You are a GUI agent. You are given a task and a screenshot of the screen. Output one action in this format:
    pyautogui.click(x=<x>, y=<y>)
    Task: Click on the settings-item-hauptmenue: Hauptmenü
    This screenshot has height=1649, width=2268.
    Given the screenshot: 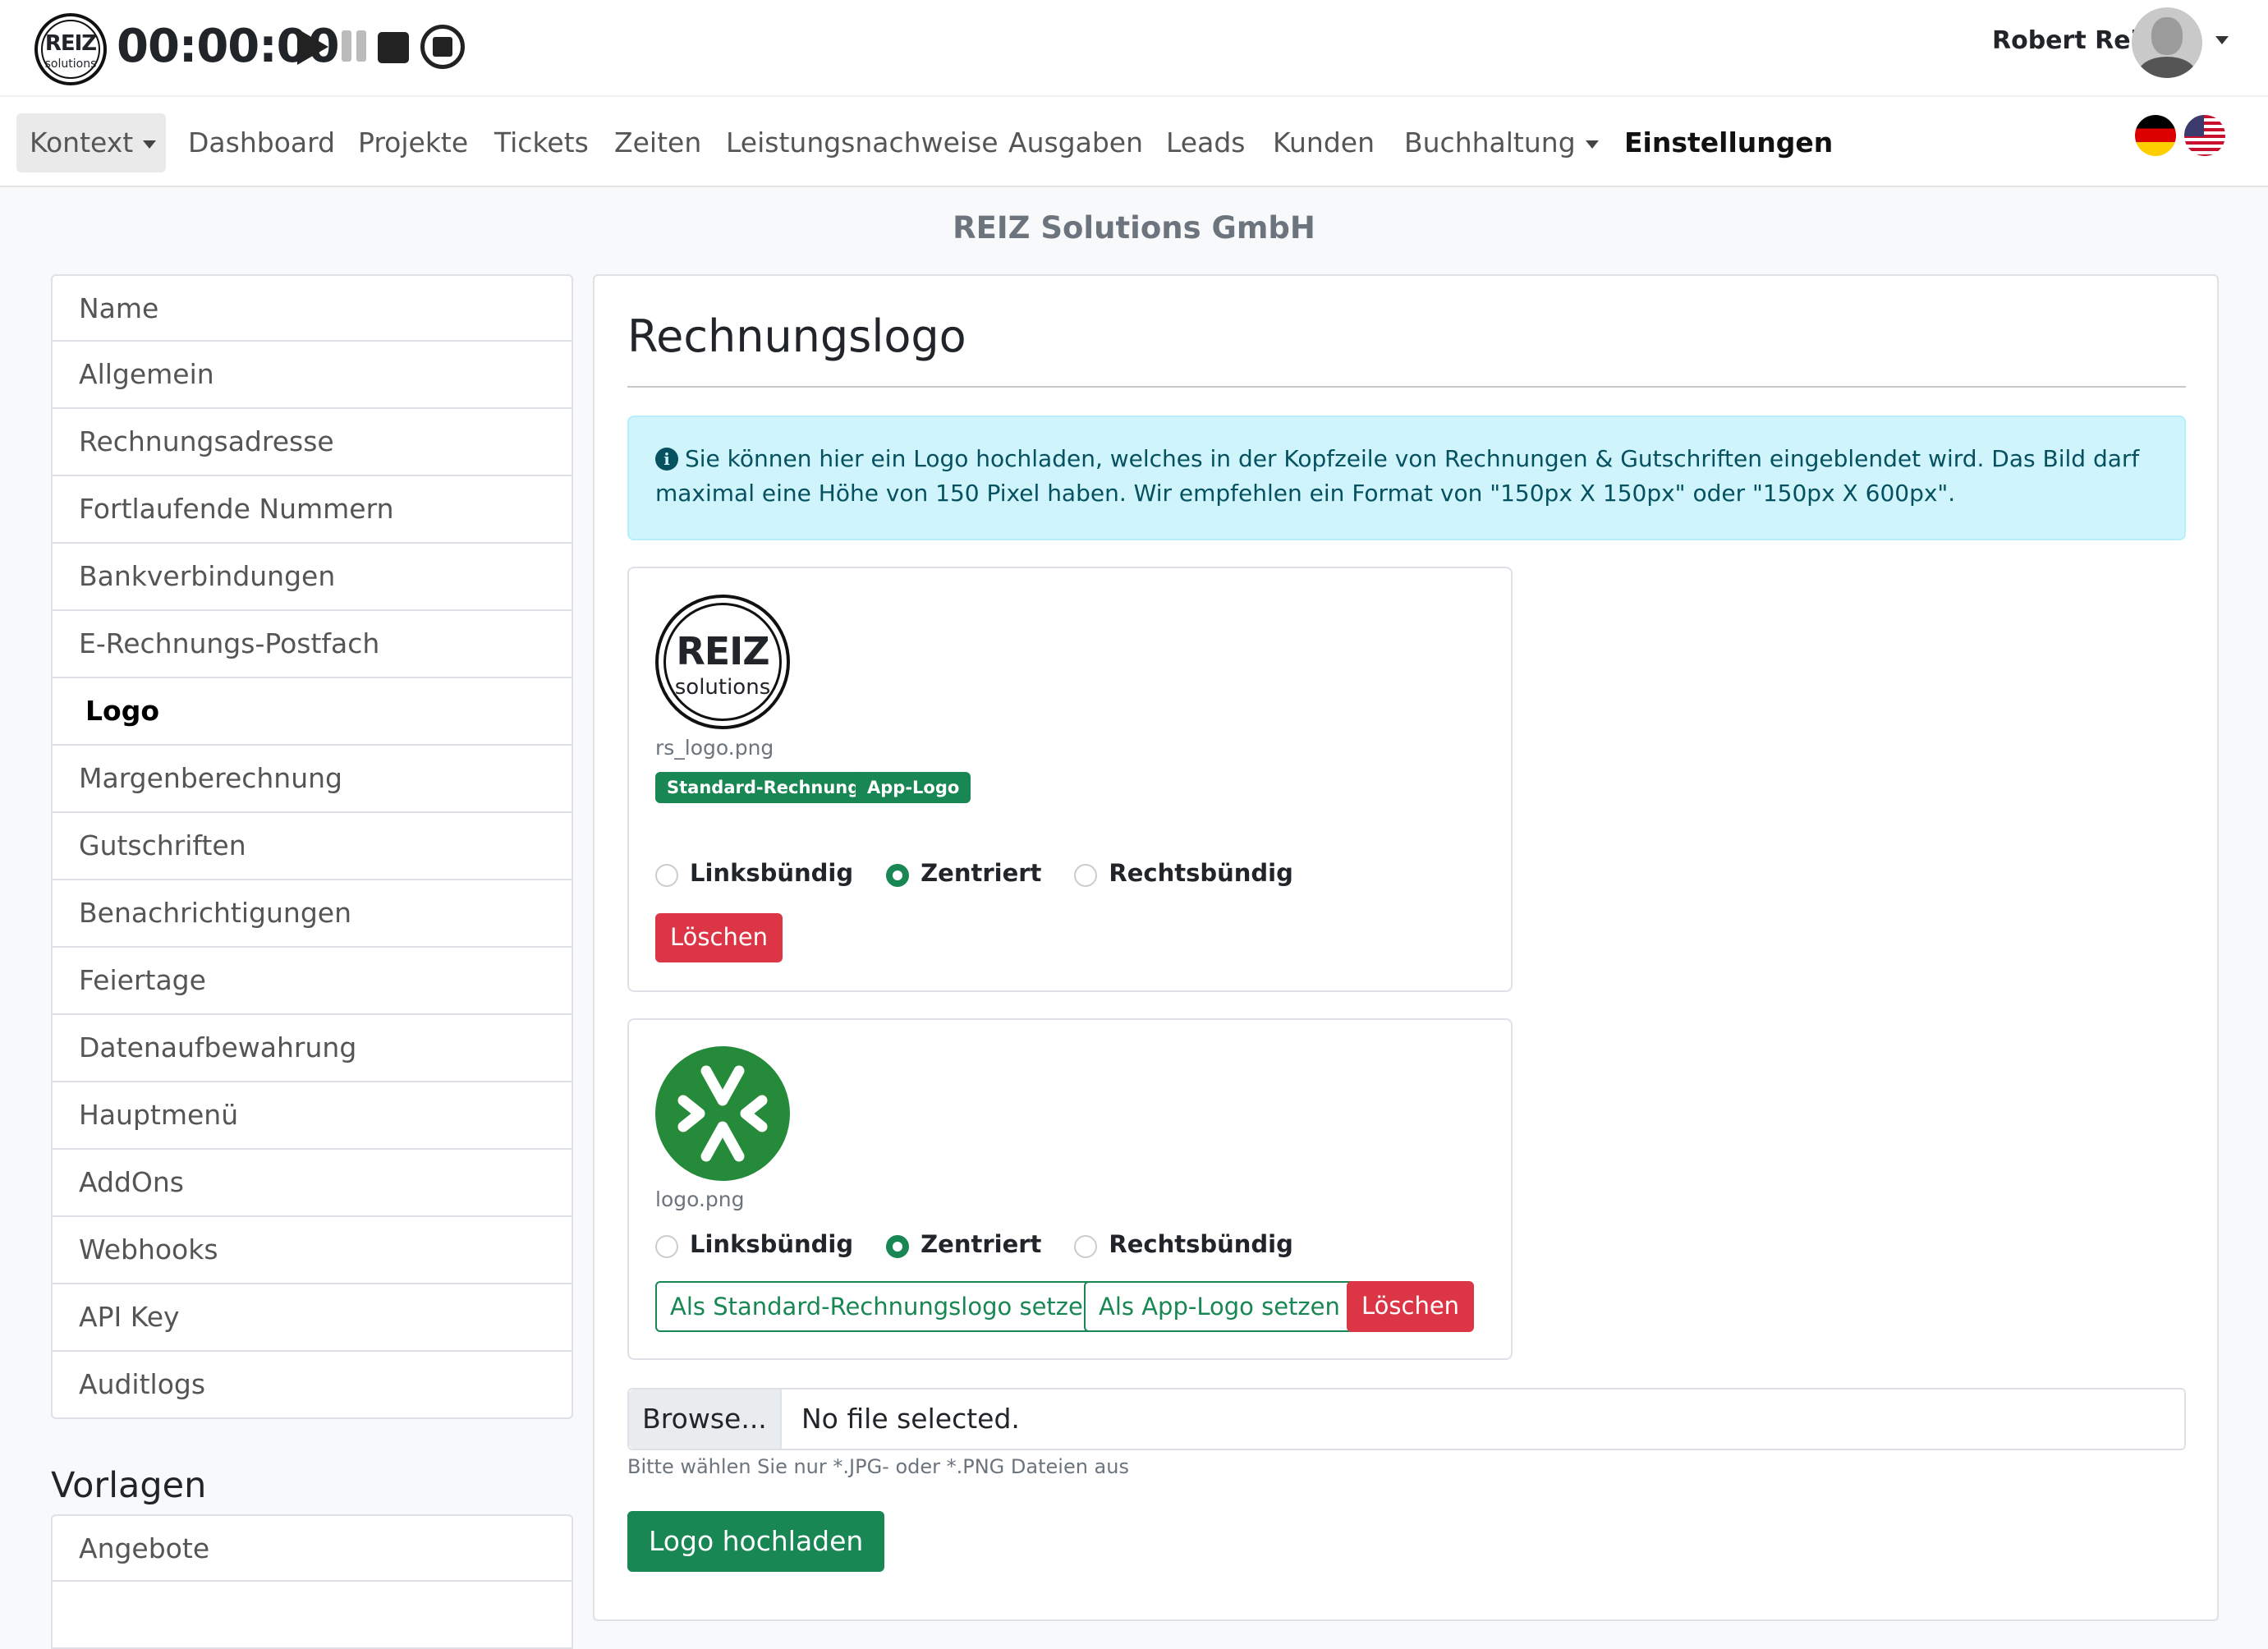 What is the action you would take?
    pyautogui.click(x=312, y=1116)
    